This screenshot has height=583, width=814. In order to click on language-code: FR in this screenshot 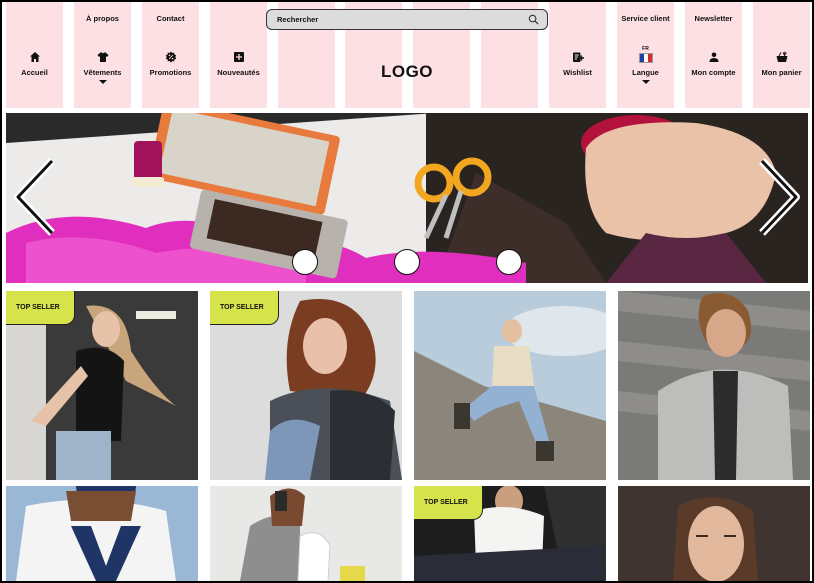, I will do `click(645, 49)`.